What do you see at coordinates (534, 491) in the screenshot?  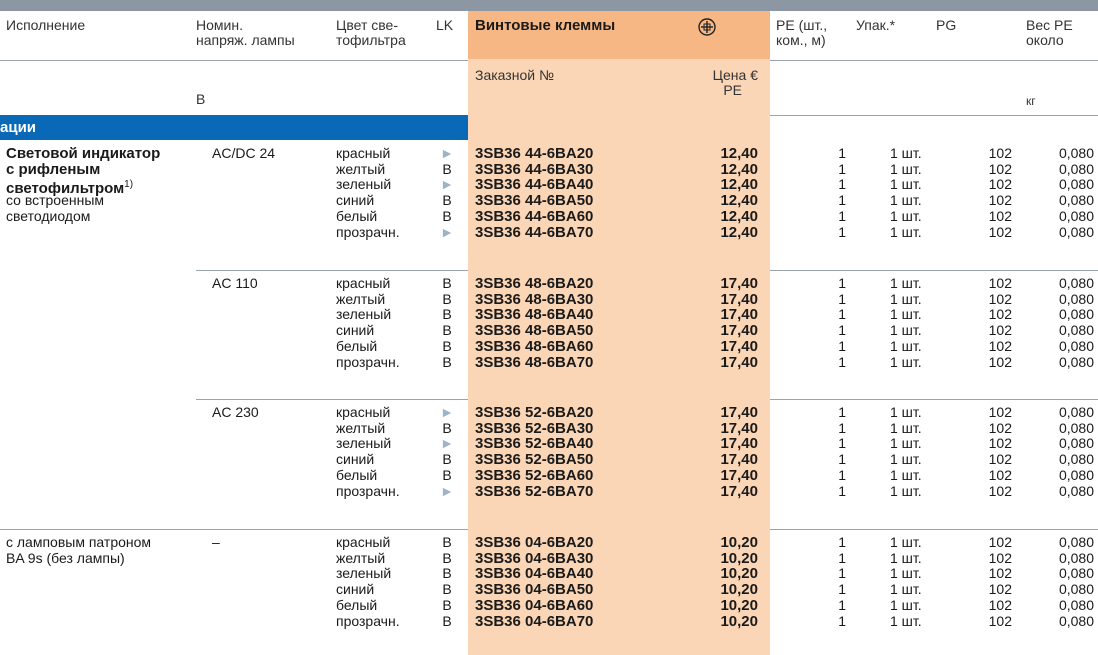 I see `order-number: 3SB36 52-6BA70` at bounding box center [534, 491].